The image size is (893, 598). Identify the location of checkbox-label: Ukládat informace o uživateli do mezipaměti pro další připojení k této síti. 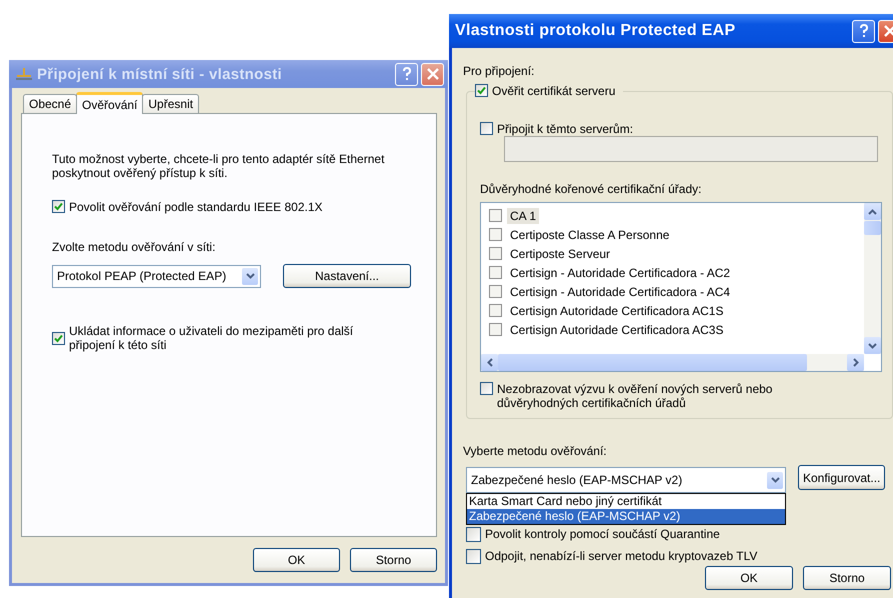
(211, 338).